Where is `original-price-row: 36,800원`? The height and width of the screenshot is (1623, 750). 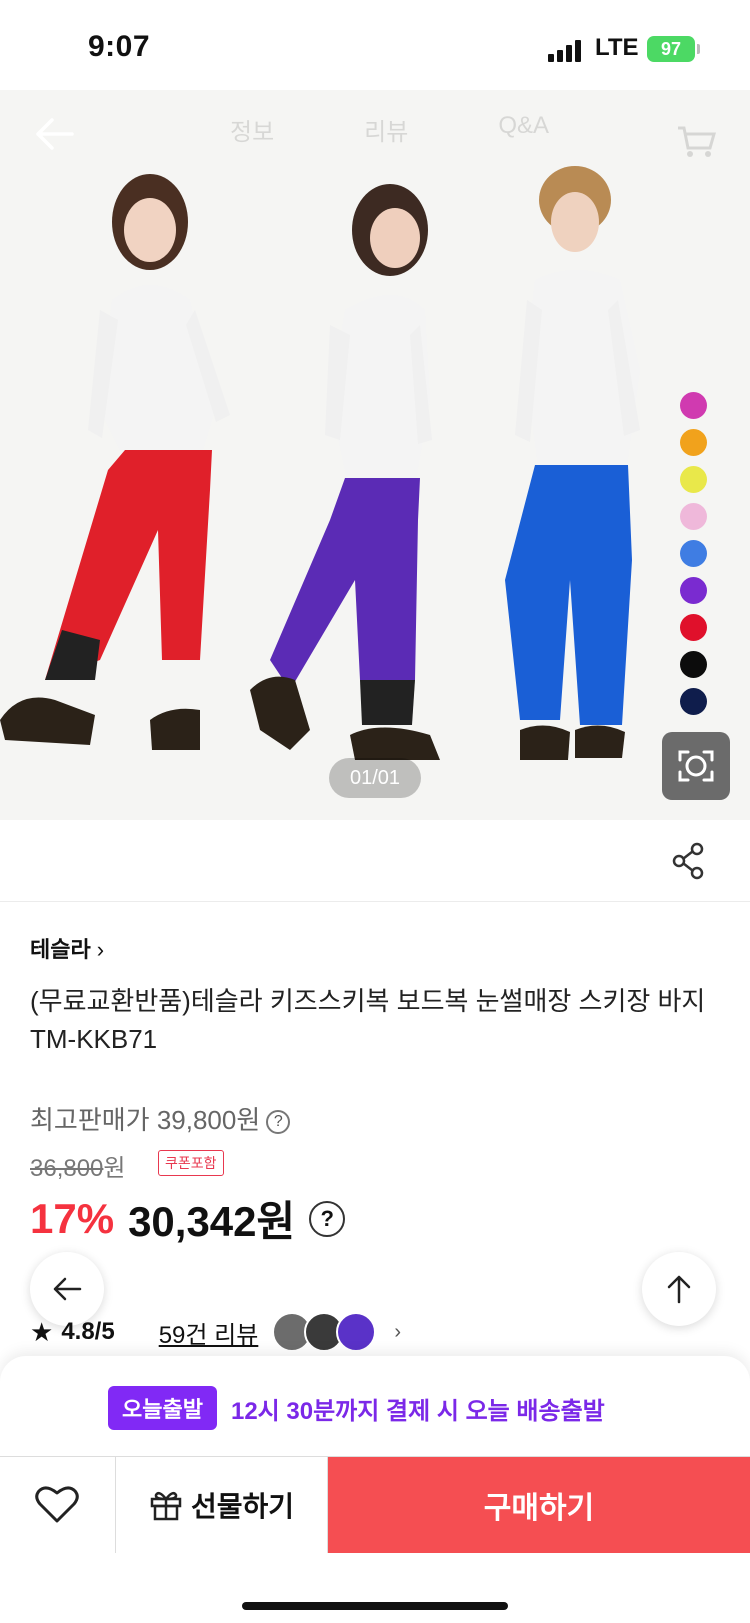 original-price-row: 36,800원 is located at coordinates (78, 1165).